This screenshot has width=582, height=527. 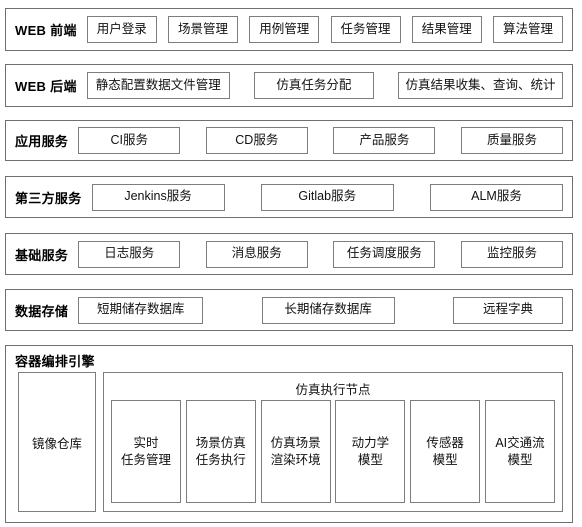 I want to click on layer-web-front: WEB 前端 用户登录 场景管理 用例管理 任务管理 结果管理 算法管理, so click(x=289, y=29).